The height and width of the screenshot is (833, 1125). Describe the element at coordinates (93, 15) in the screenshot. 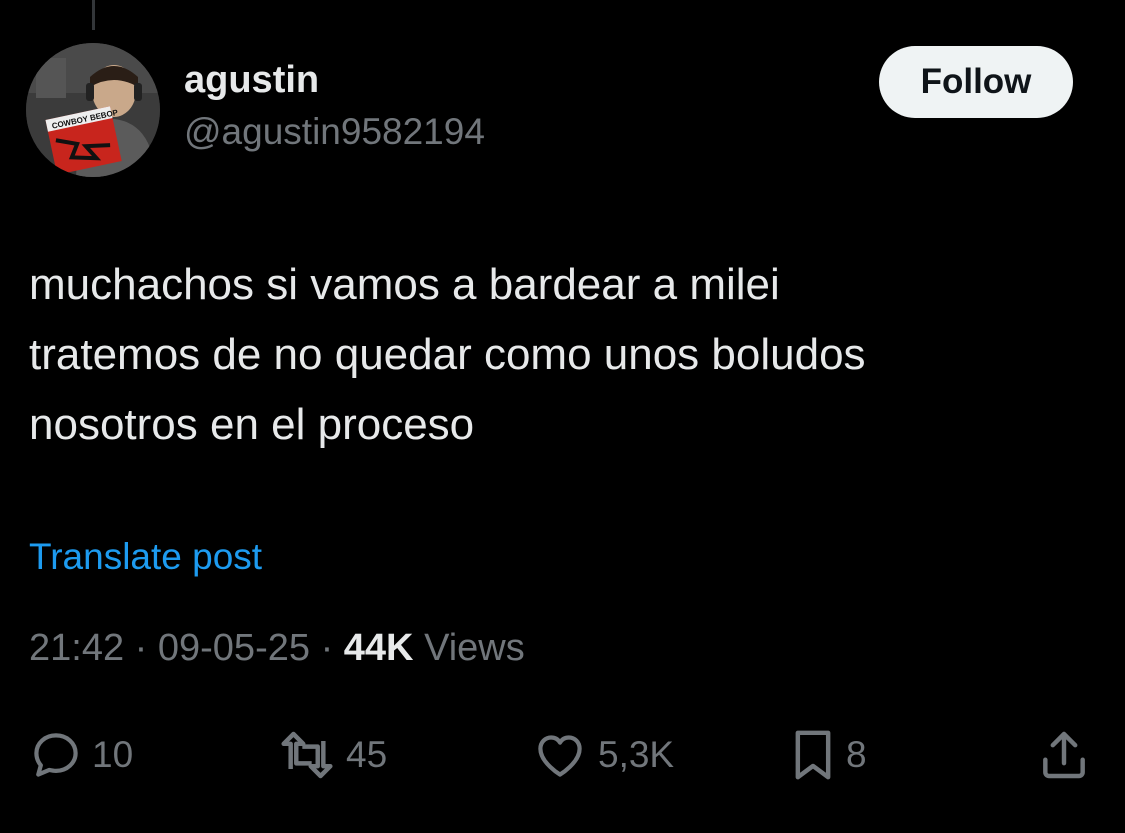

I see `thread-connector-line` at that location.